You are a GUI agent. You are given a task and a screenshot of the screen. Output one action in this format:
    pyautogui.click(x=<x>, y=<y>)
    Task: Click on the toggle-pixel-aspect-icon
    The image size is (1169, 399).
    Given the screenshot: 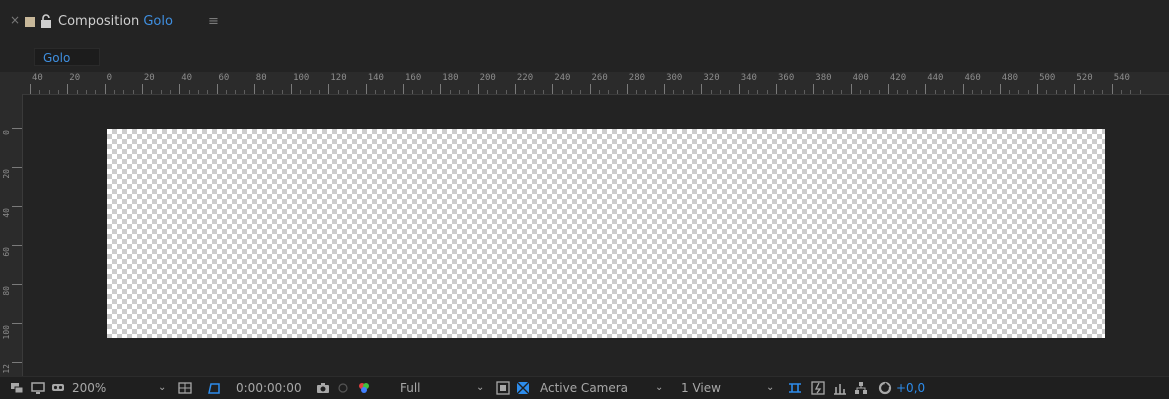 What is the action you would take?
    pyautogui.click(x=795, y=388)
    